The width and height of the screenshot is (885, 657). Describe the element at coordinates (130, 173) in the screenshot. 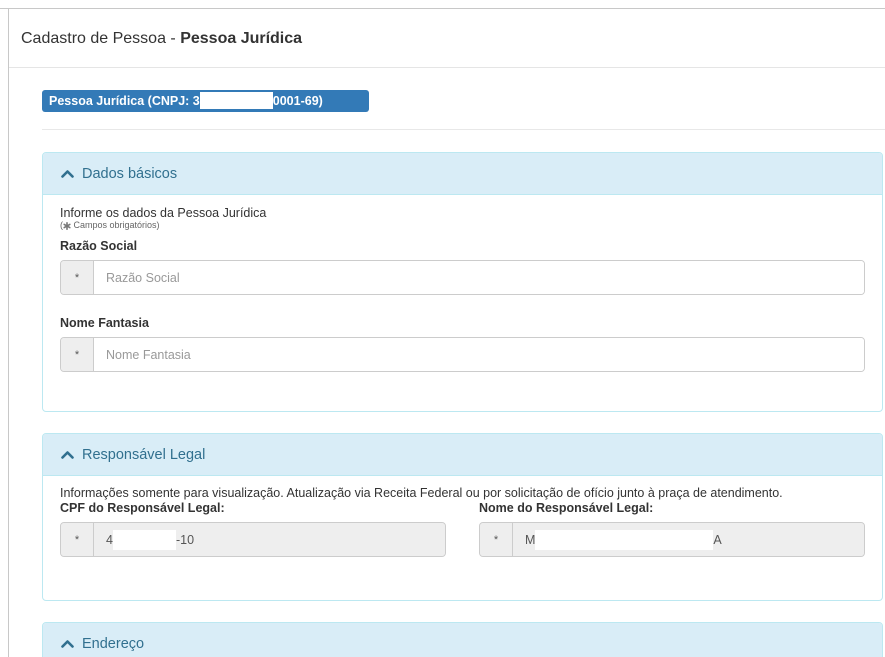

I see `panel-title: Dados básicos` at that location.